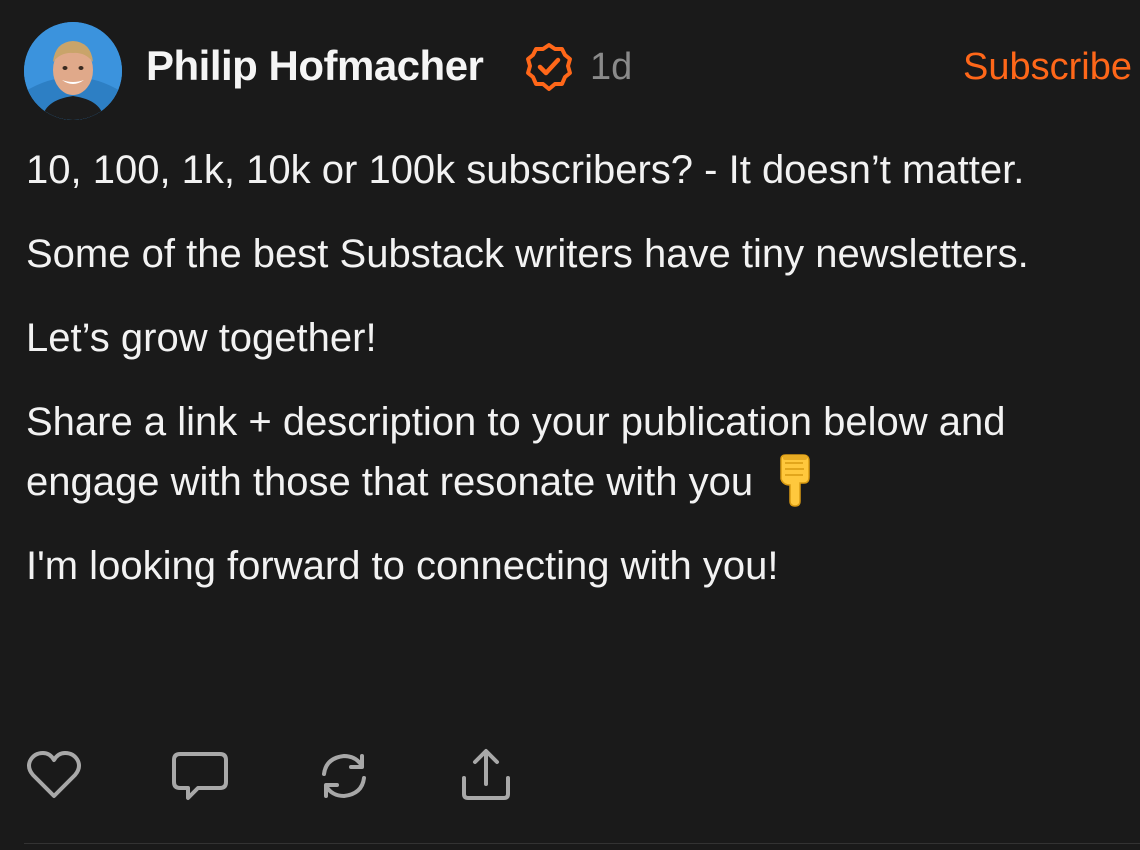 The height and width of the screenshot is (850, 1140). What do you see at coordinates (549, 67) in the screenshot?
I see `verified-badge-icon` at bounding box center [549, 67].